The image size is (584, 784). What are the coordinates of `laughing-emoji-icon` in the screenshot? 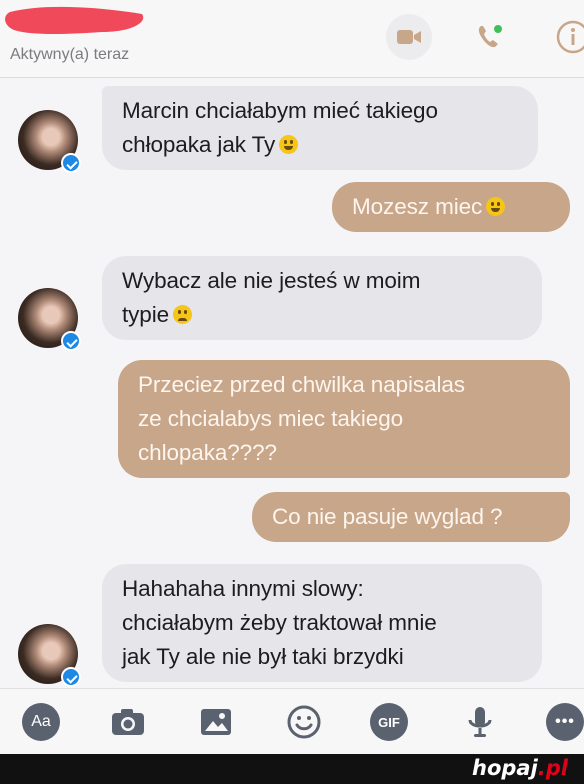 It's located at (289, 144).